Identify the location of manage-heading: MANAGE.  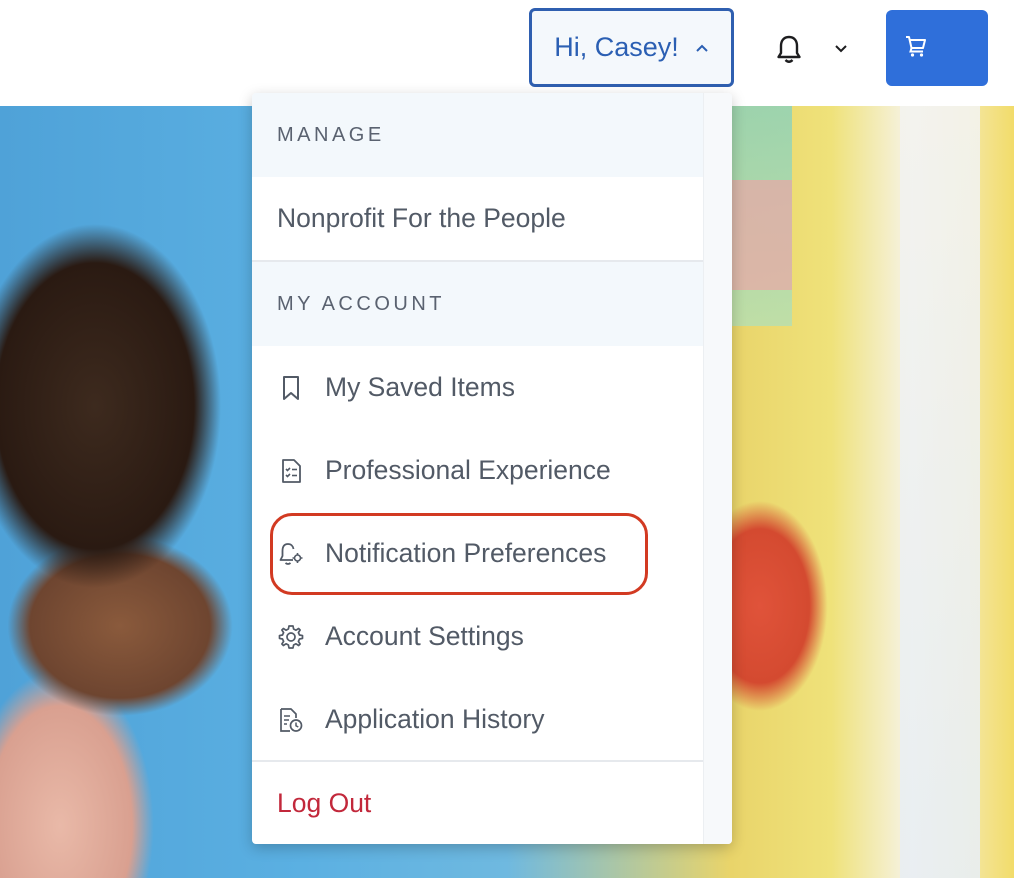
(477, 135).